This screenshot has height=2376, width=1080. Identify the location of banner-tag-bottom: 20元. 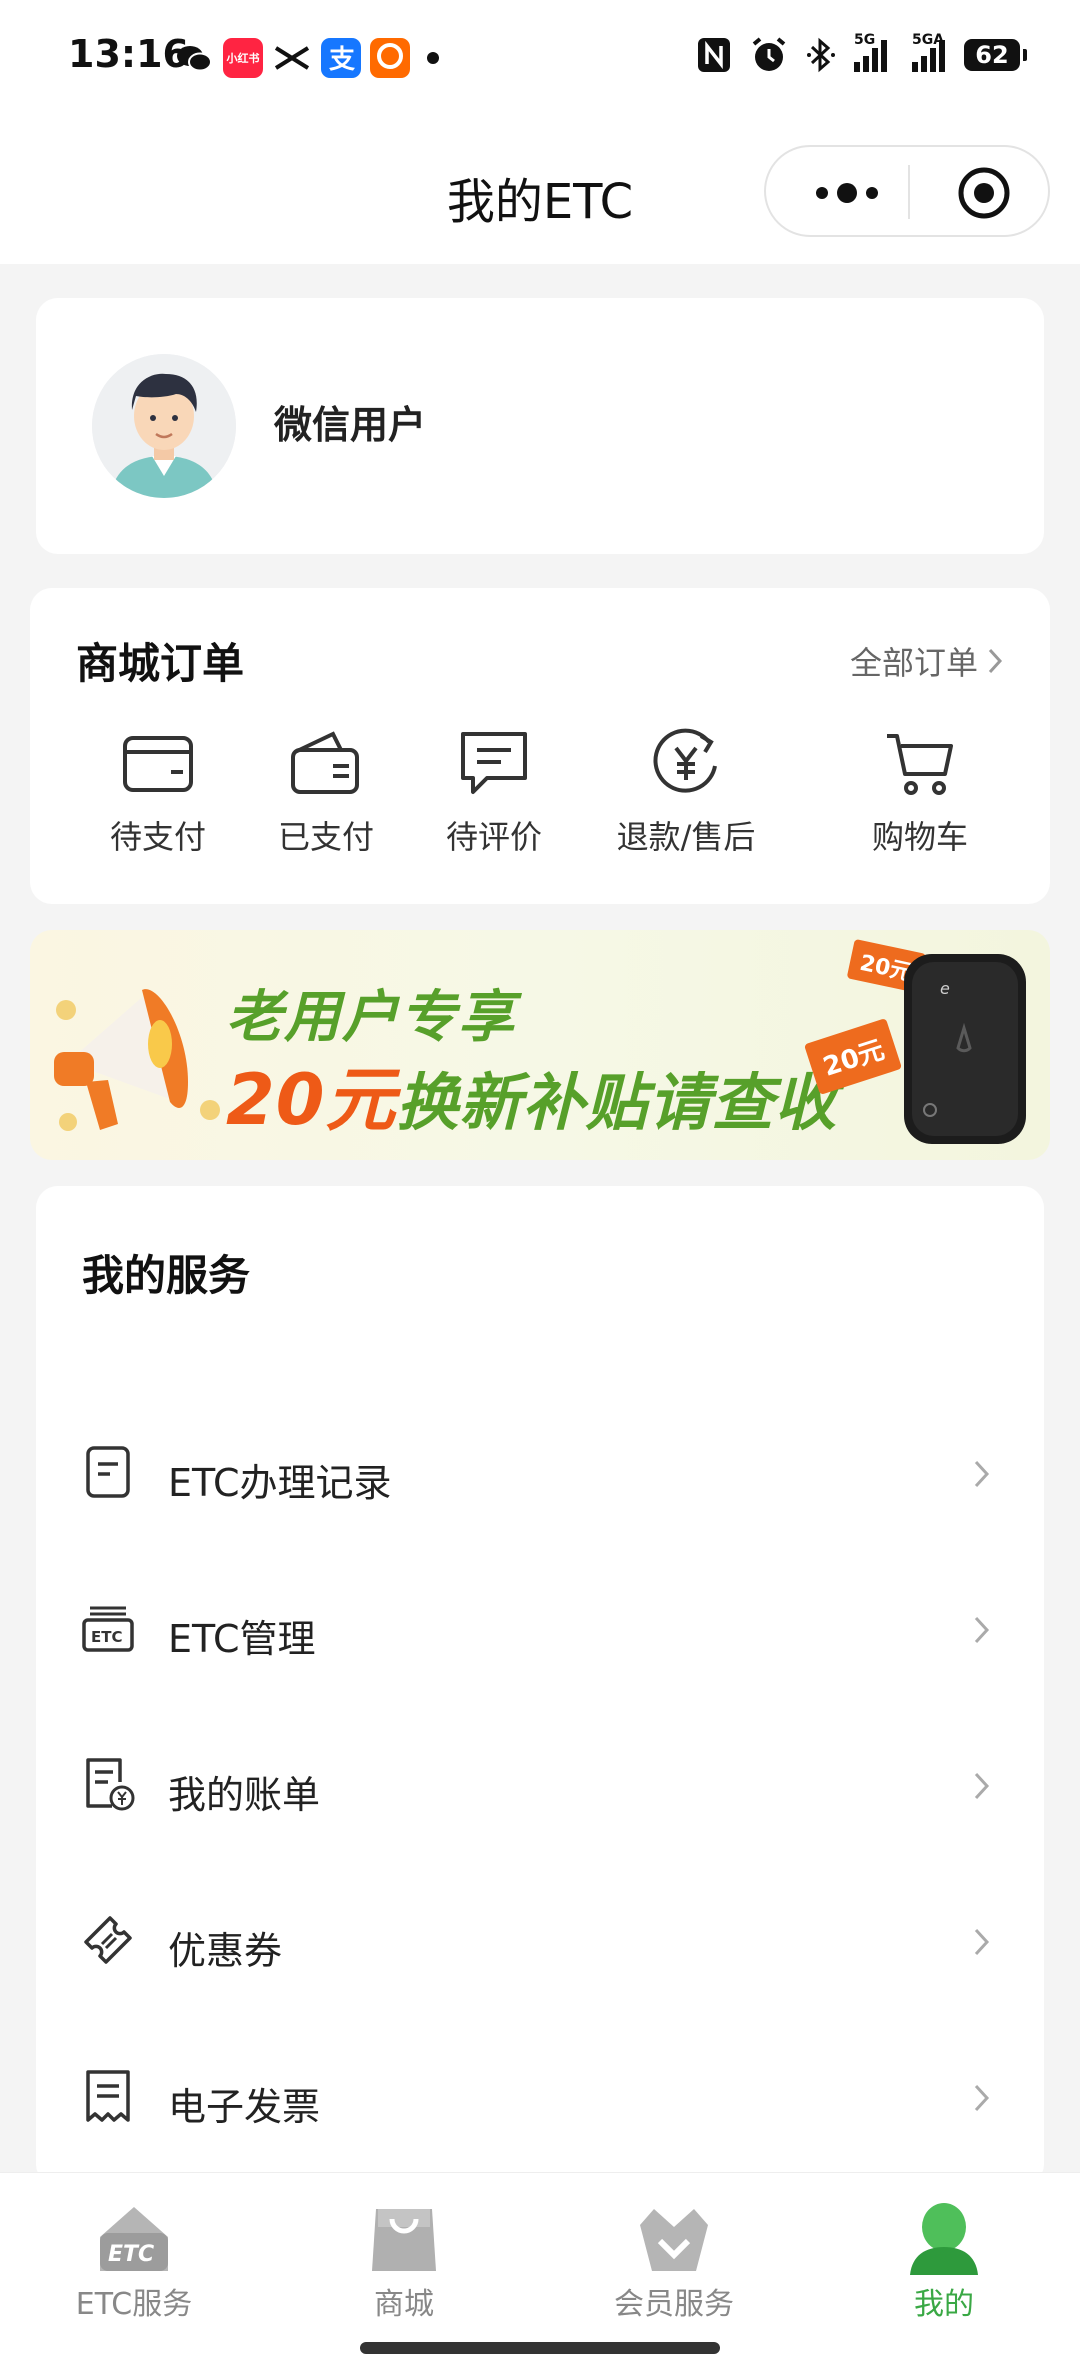
(853, 1056).